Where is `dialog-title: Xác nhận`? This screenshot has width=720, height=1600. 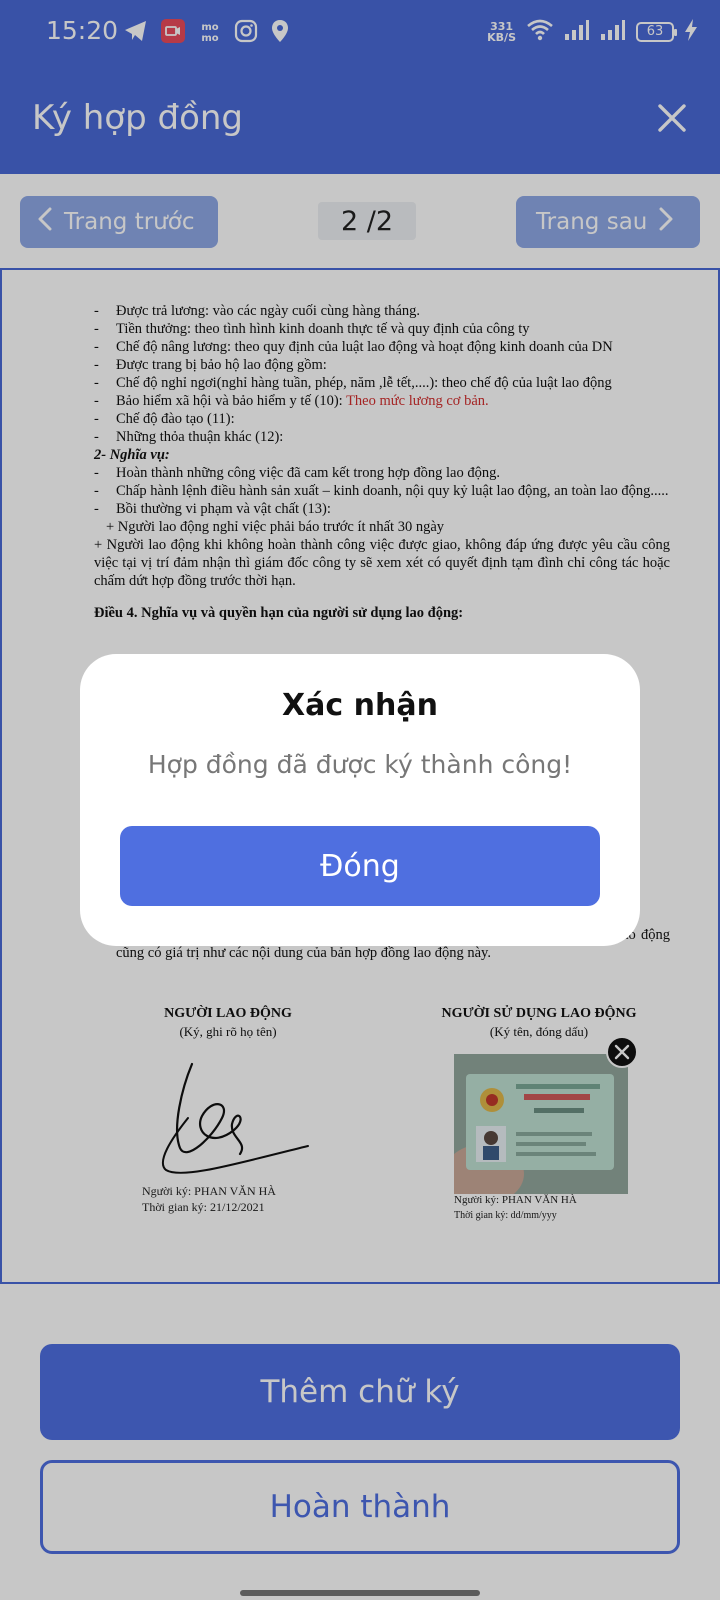 dialog-title: Xác nhận is located at coordinates (360, 705).